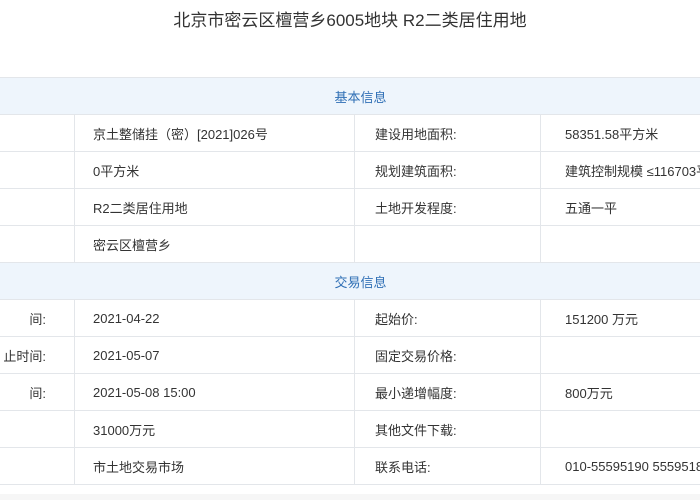 This screenshot has width=700, height=500. What do you see at coordinates (447, 355) in the screenshot?
I see `field-label: 固定交易价格:` at bounding box center [447, 355].